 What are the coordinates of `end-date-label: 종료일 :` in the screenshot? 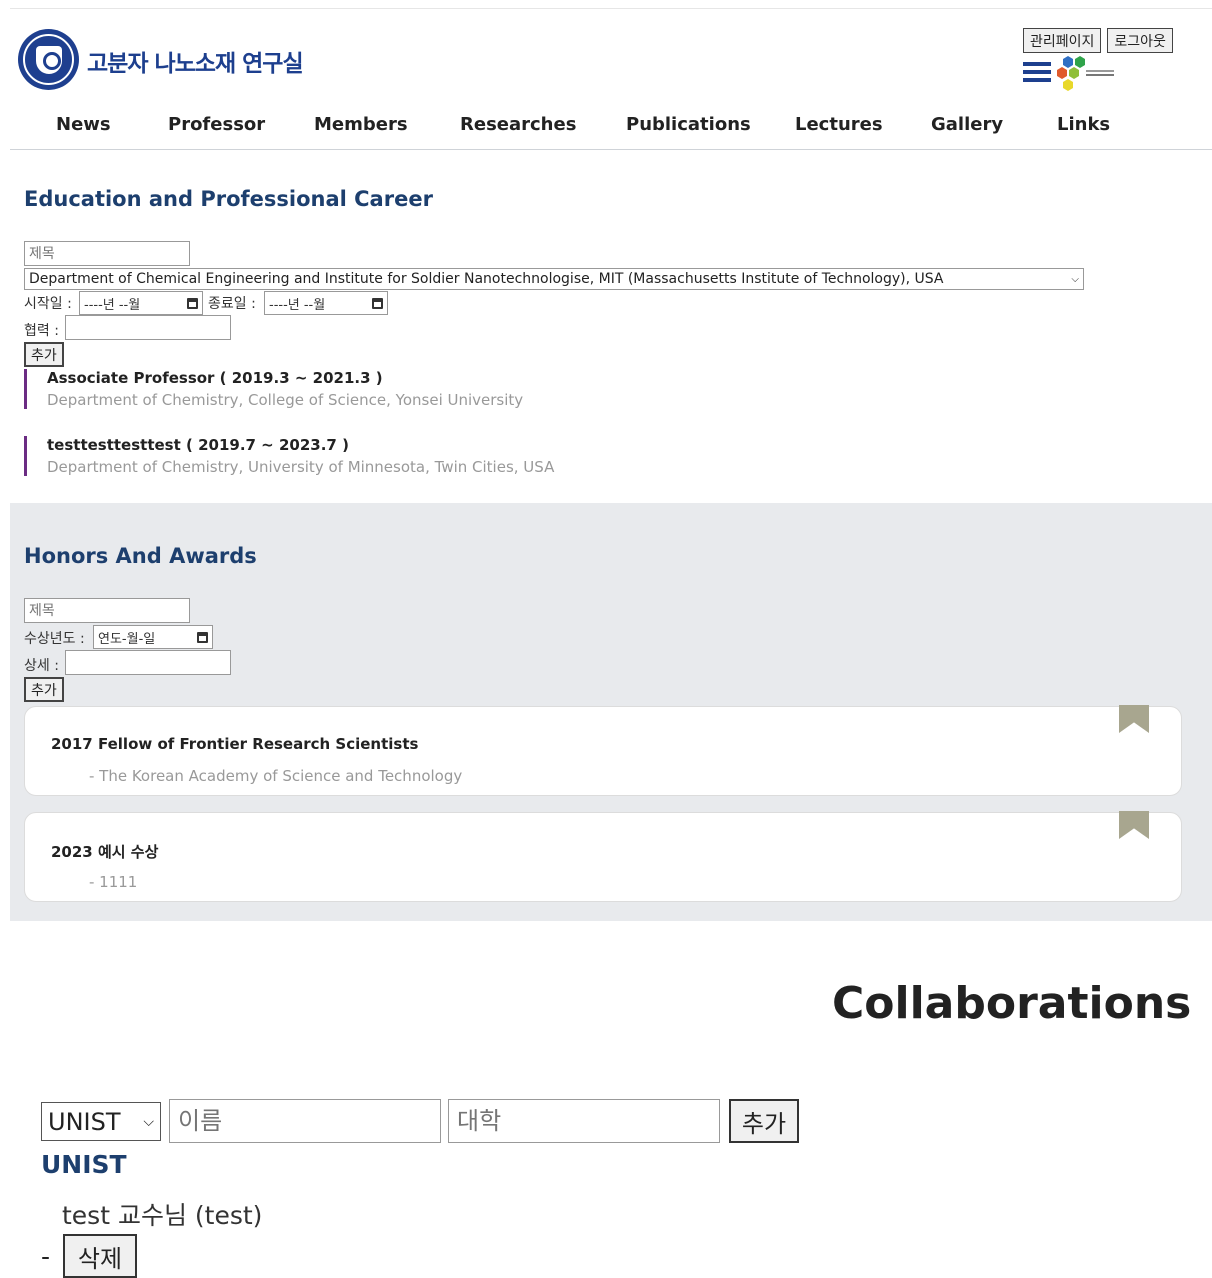 It's located at (232, 304).